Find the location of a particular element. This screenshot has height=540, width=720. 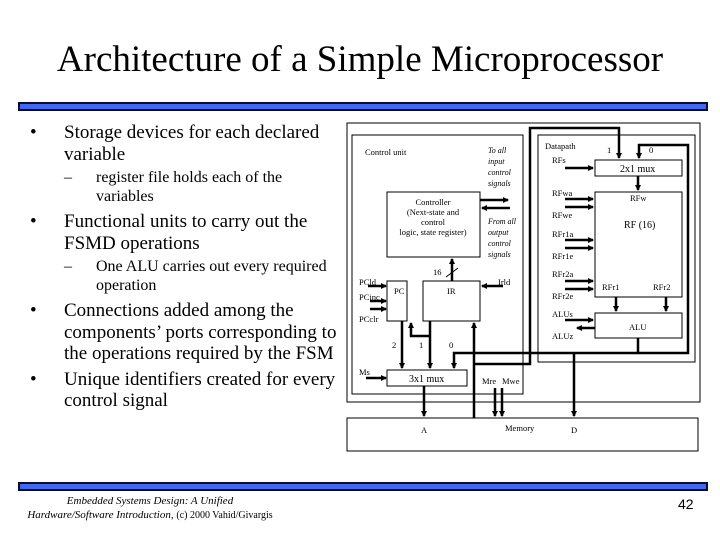

mux3-input-1: 1 is located at coordinates (421, 345).